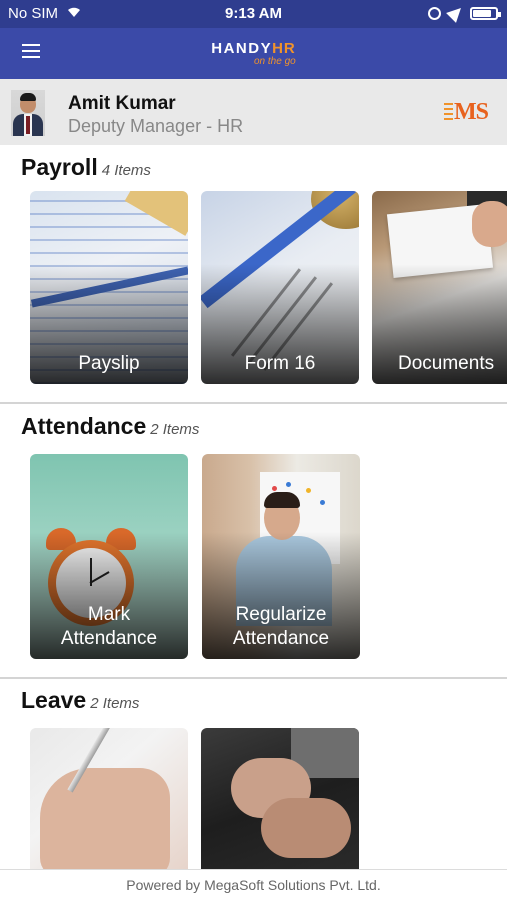 The height and width of the screenshot is (900, 507). I want to click on documents-card: Documents, so click(439, 287).